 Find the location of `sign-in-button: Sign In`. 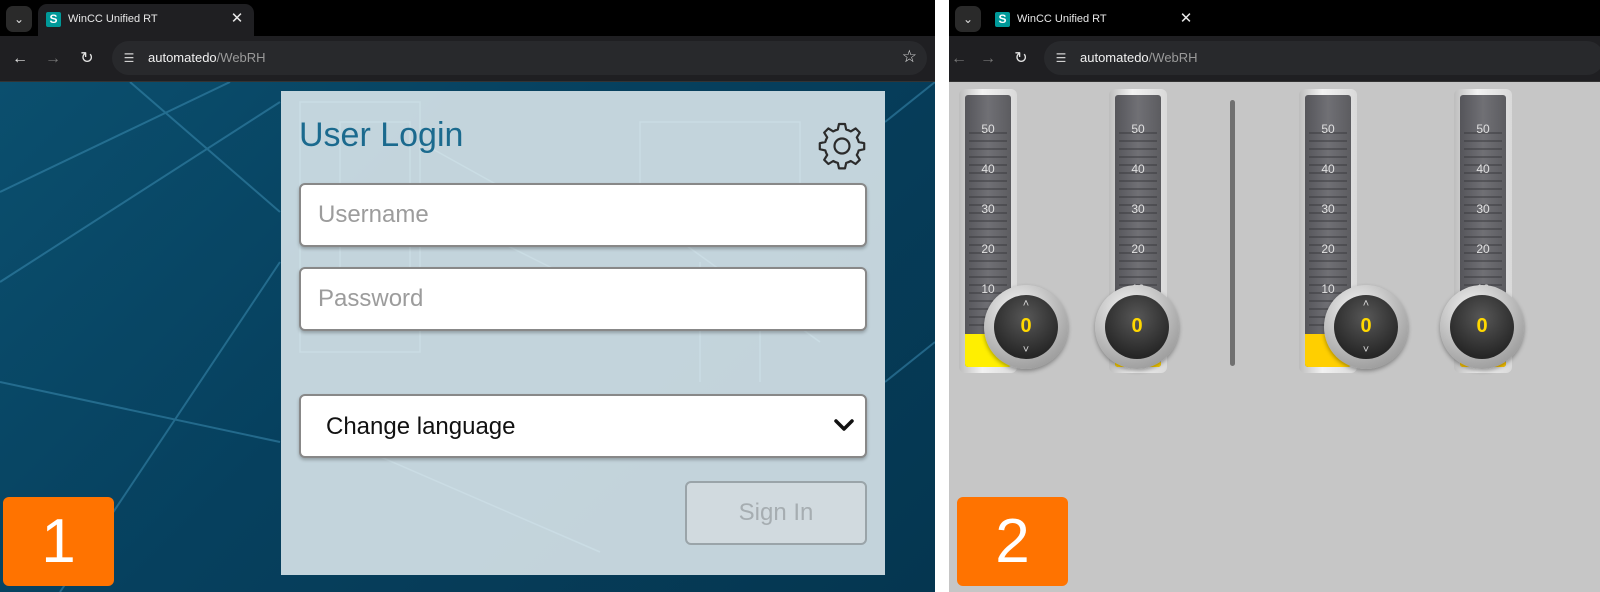

sign-in-button: Sign In is located at coordinates (776, 513).